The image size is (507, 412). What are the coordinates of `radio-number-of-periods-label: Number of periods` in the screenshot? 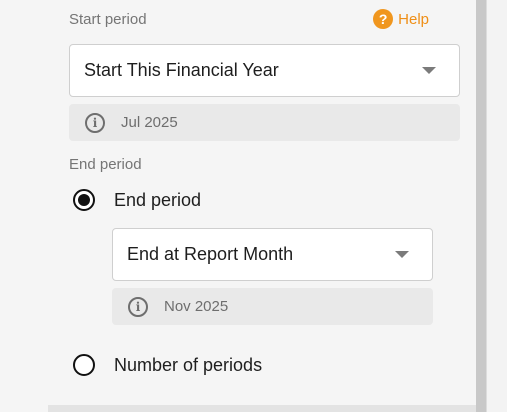 It's located at (188, 364).